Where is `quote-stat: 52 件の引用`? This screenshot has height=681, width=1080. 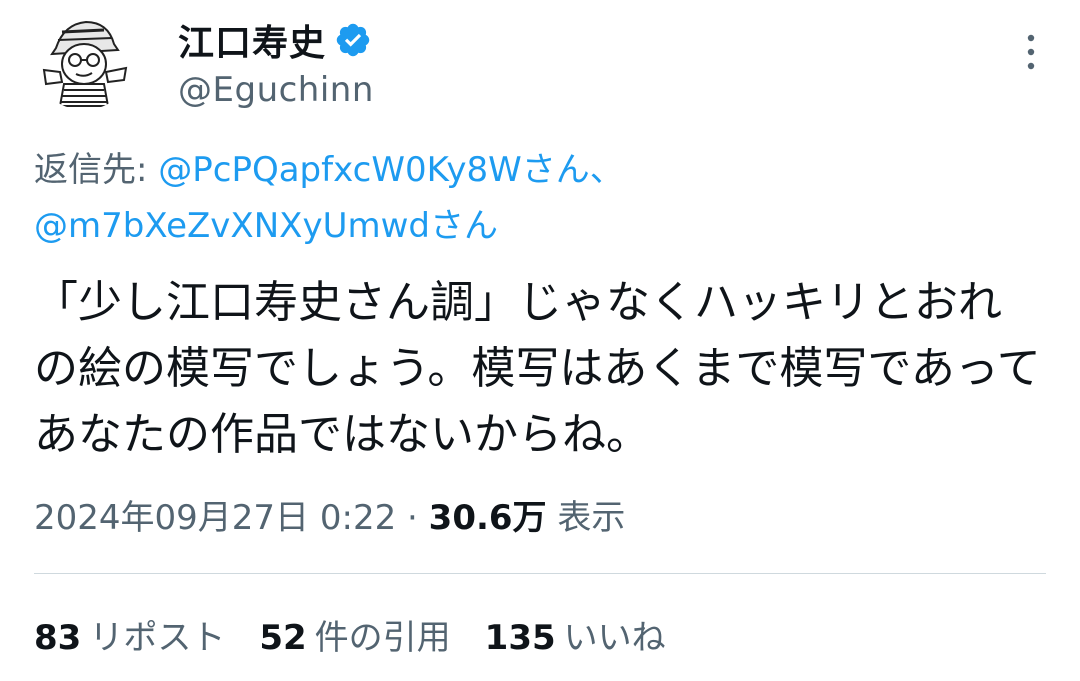 quote-stat: 52 件の引用 is located at coordinates (354, 634).